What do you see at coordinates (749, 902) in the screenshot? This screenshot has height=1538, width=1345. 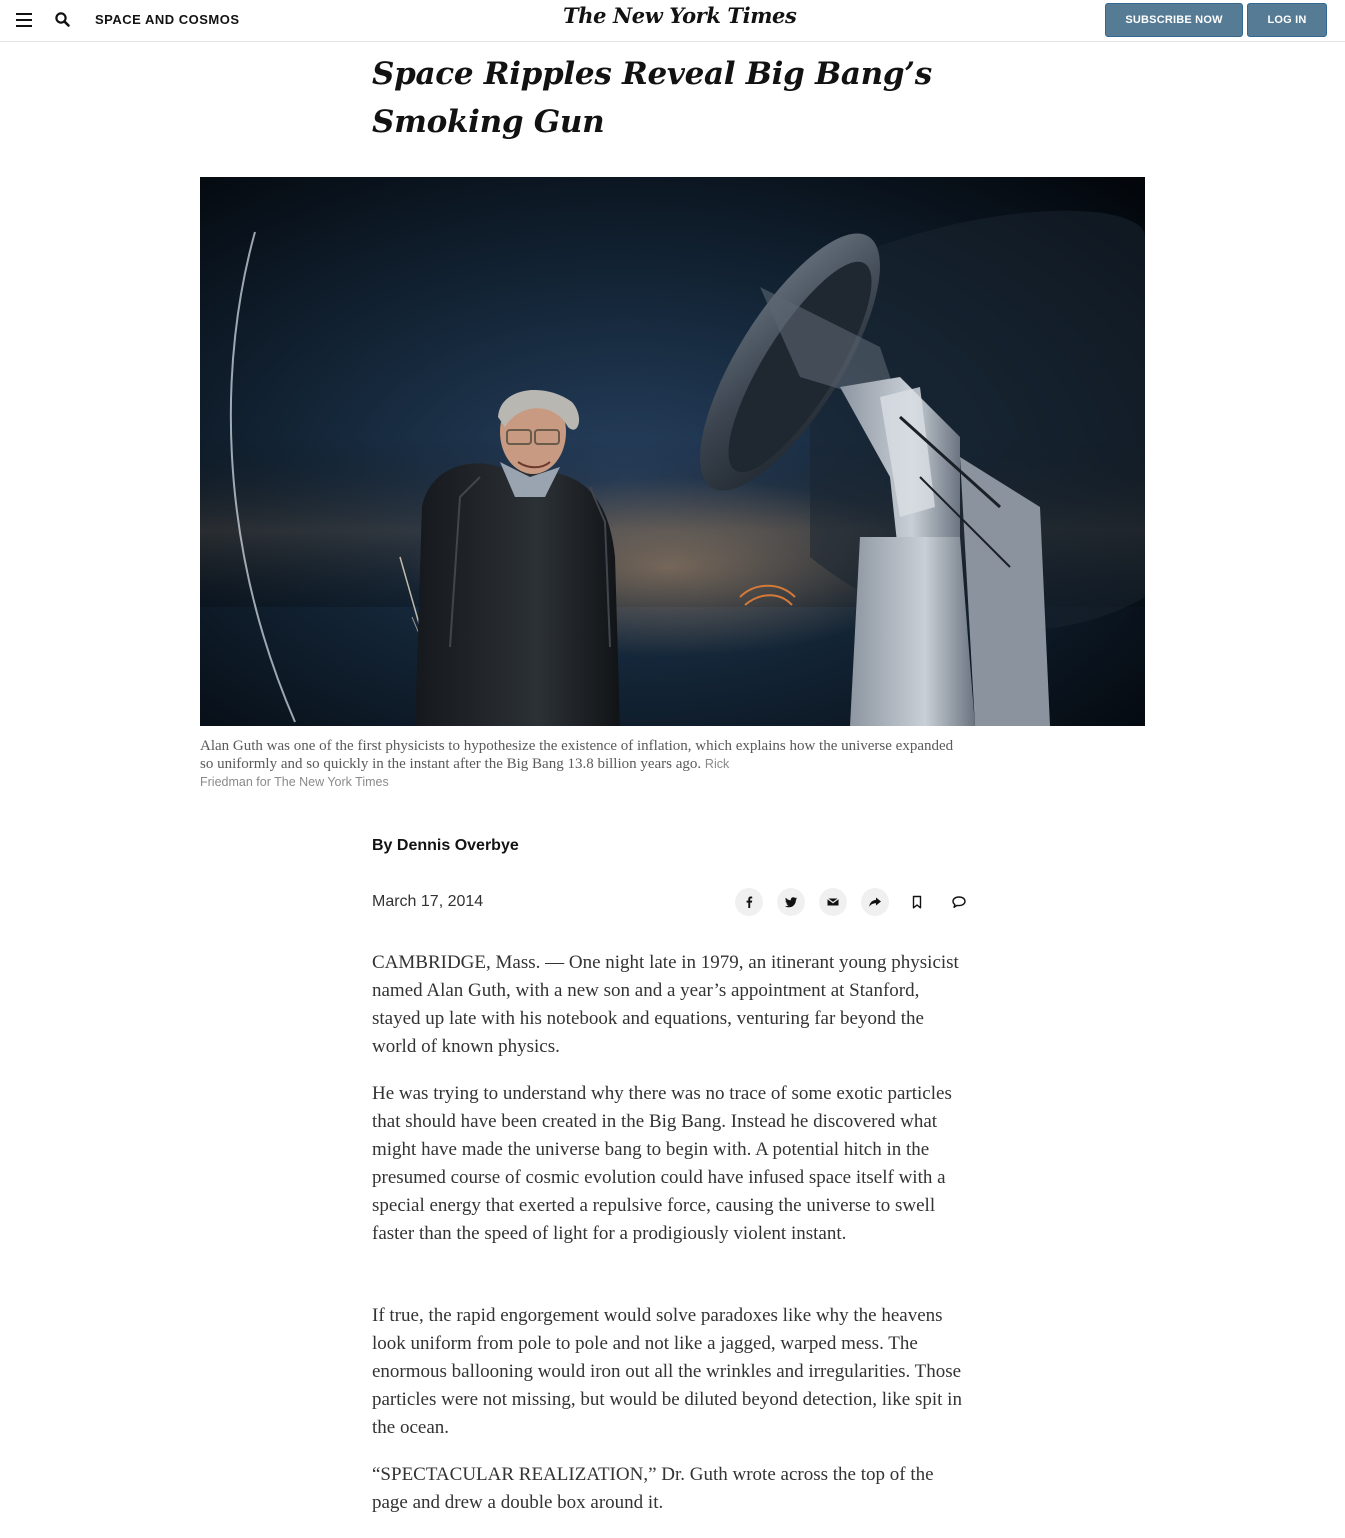 I see `facebook-icon` at bounding box center [749, 902].